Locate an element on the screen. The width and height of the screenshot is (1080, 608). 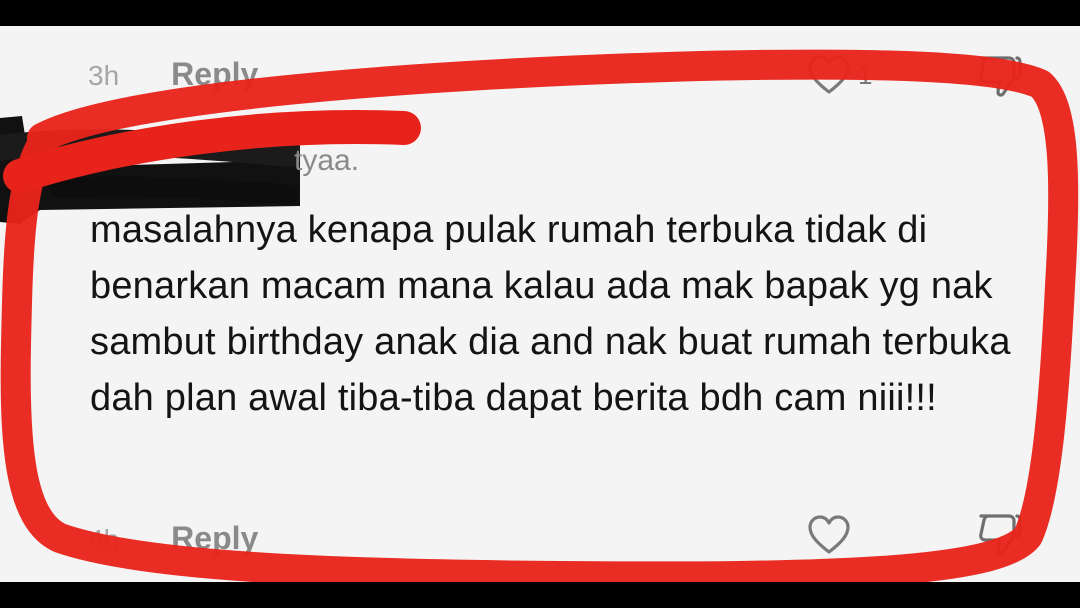
comment-actions-bottom: 4h Reply is located at coordinates (173, 538).